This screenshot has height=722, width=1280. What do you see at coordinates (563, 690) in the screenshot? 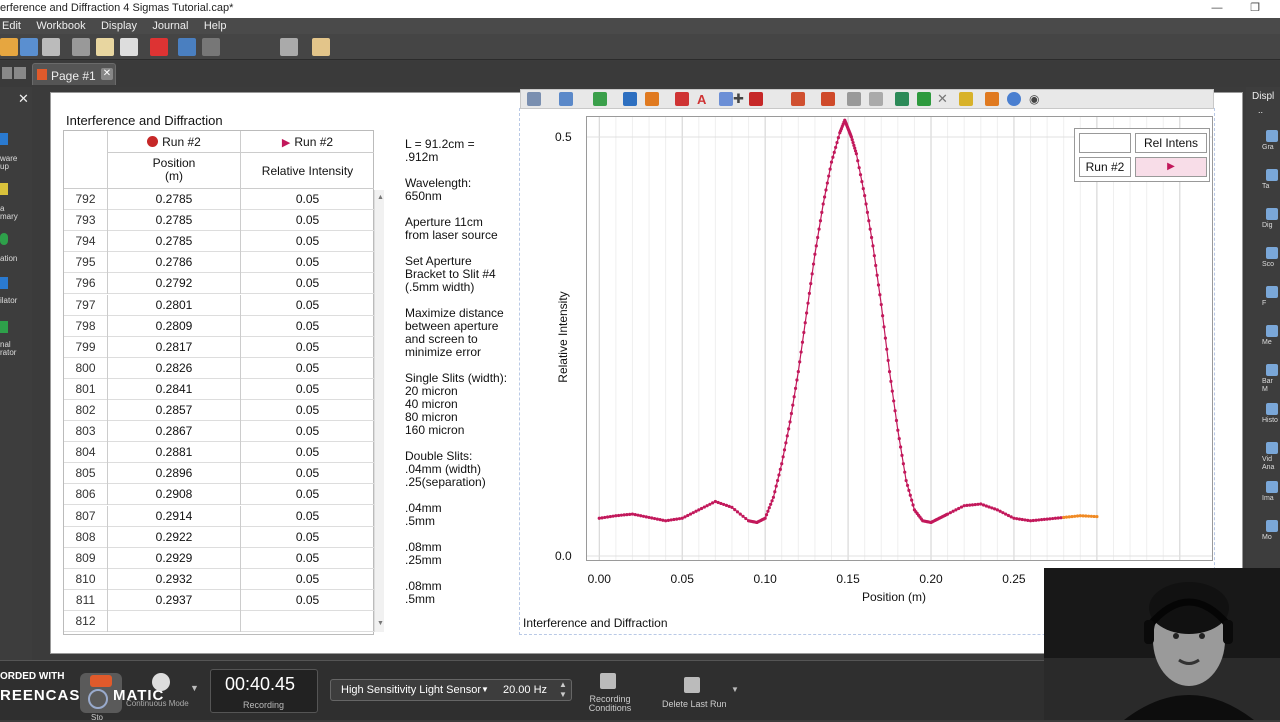
I see `rate-stepper-icon: ▲ ▼` at bounding box center [563, 690].